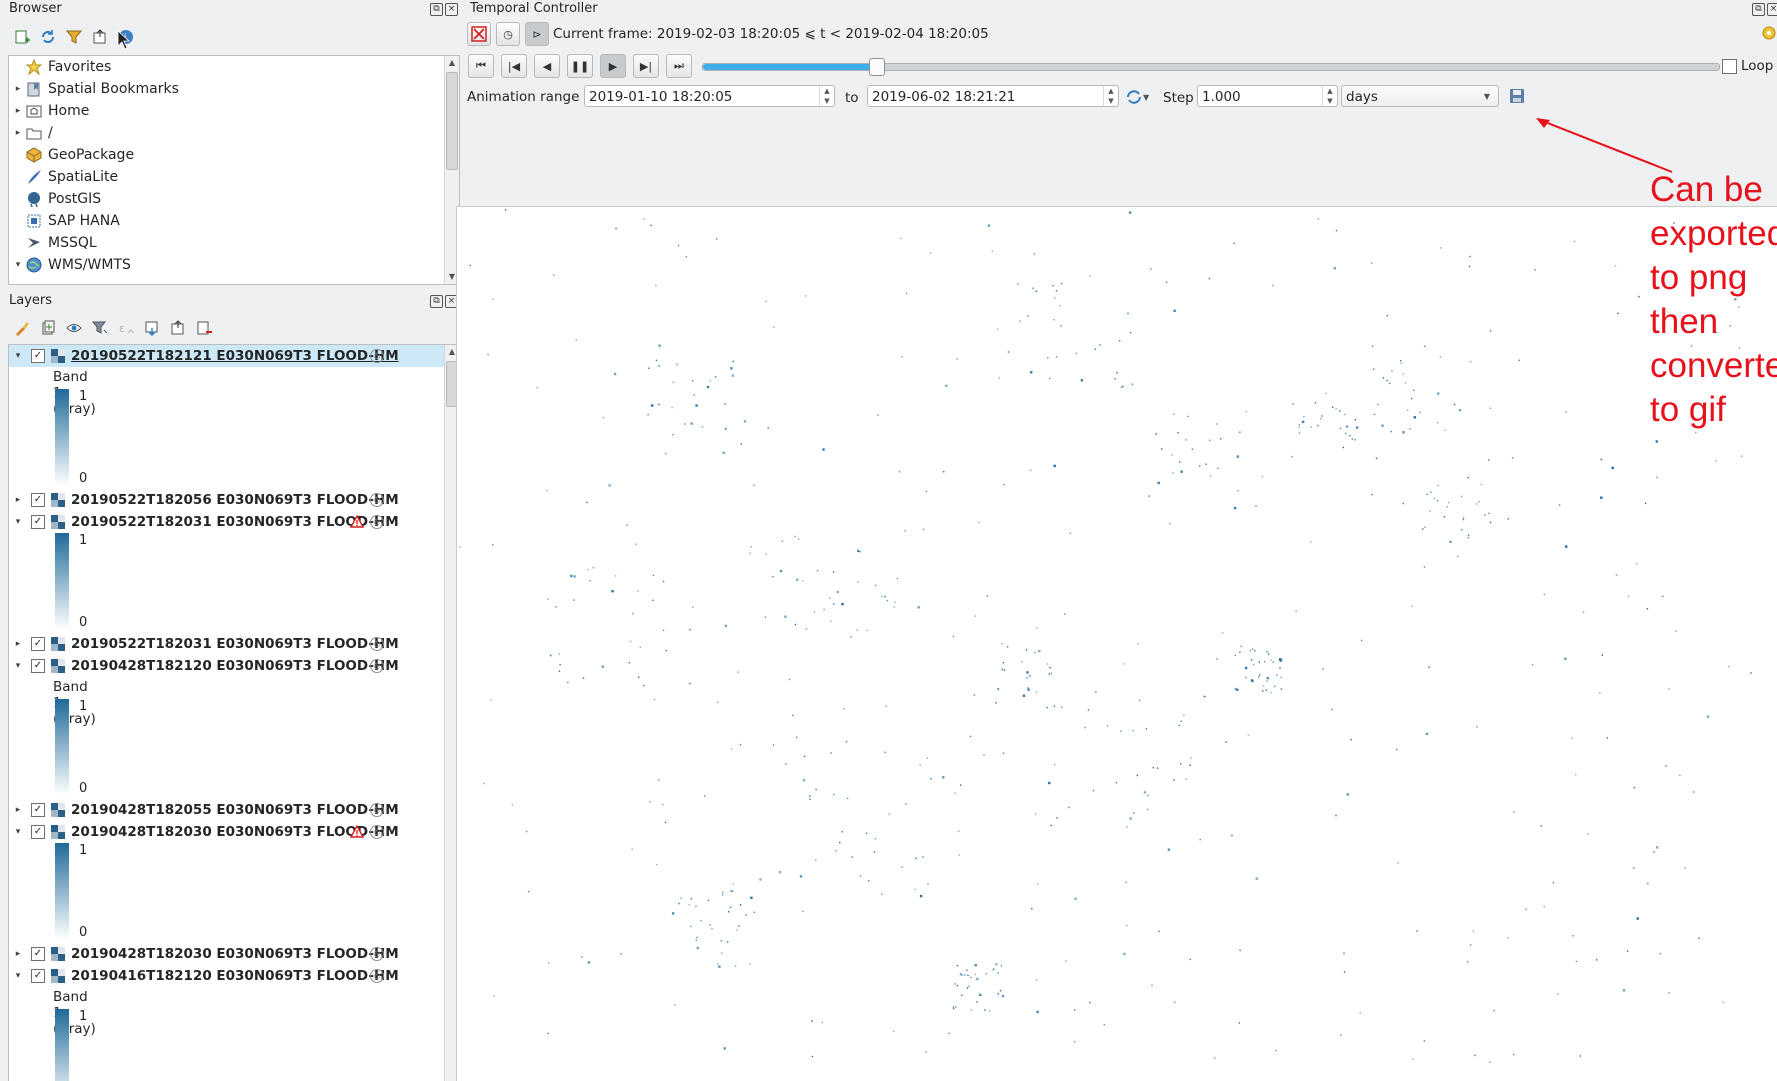 This screenshot has height=1081, width=1777. Describe the element at coordinates (74, 328) in the screenshot. I see `visibility-icon` at that location.